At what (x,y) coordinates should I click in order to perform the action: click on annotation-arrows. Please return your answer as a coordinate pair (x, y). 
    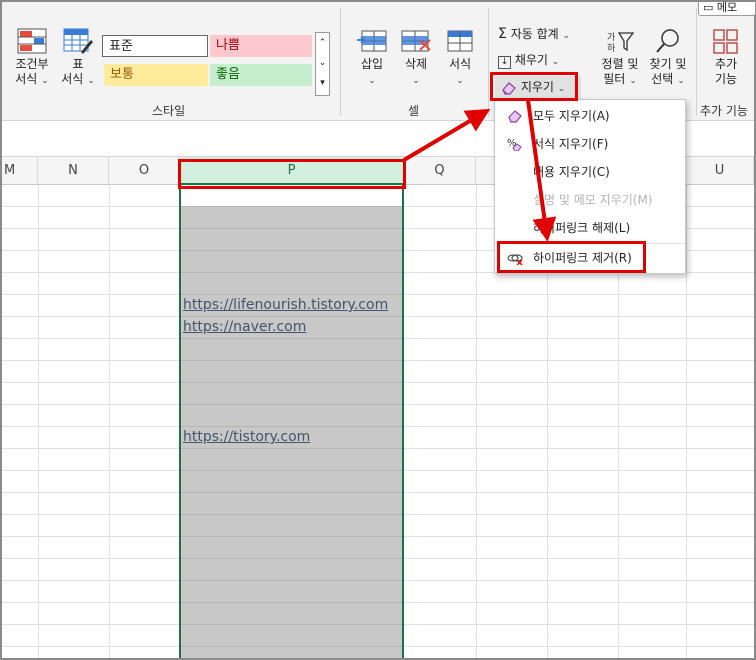
    Looking at the image, I should click on (479, 170).